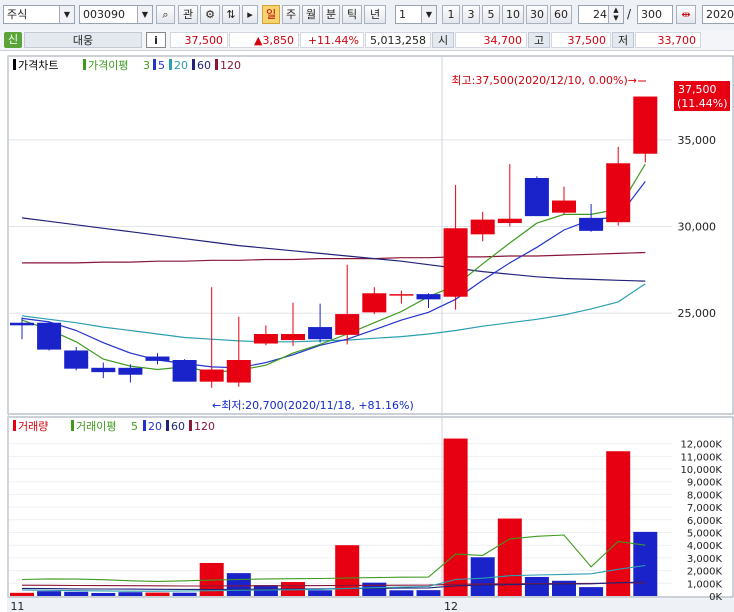 The image size is (734, 612). What do you see at coordinates (513, 14) in the screenshot?
I see `interval-10-button: 10` at bounding box center [513, 14].